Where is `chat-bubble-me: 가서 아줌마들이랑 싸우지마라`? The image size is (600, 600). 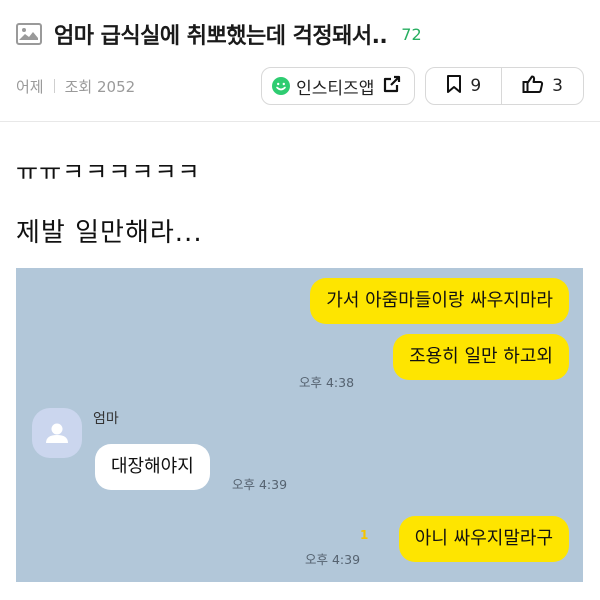
chat-bubble-me: 가서 아줌마들이랑 싸우지마라 is located at coordinates (439, 301).